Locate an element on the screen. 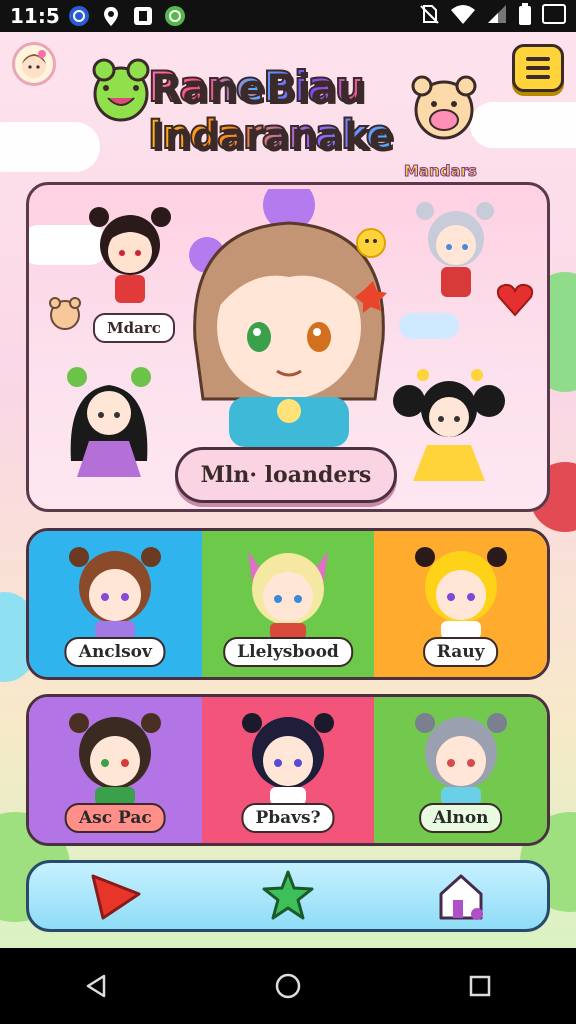 The image size is (576, 1024). teddy-ornament-icon is located at coordinates (65, 313).